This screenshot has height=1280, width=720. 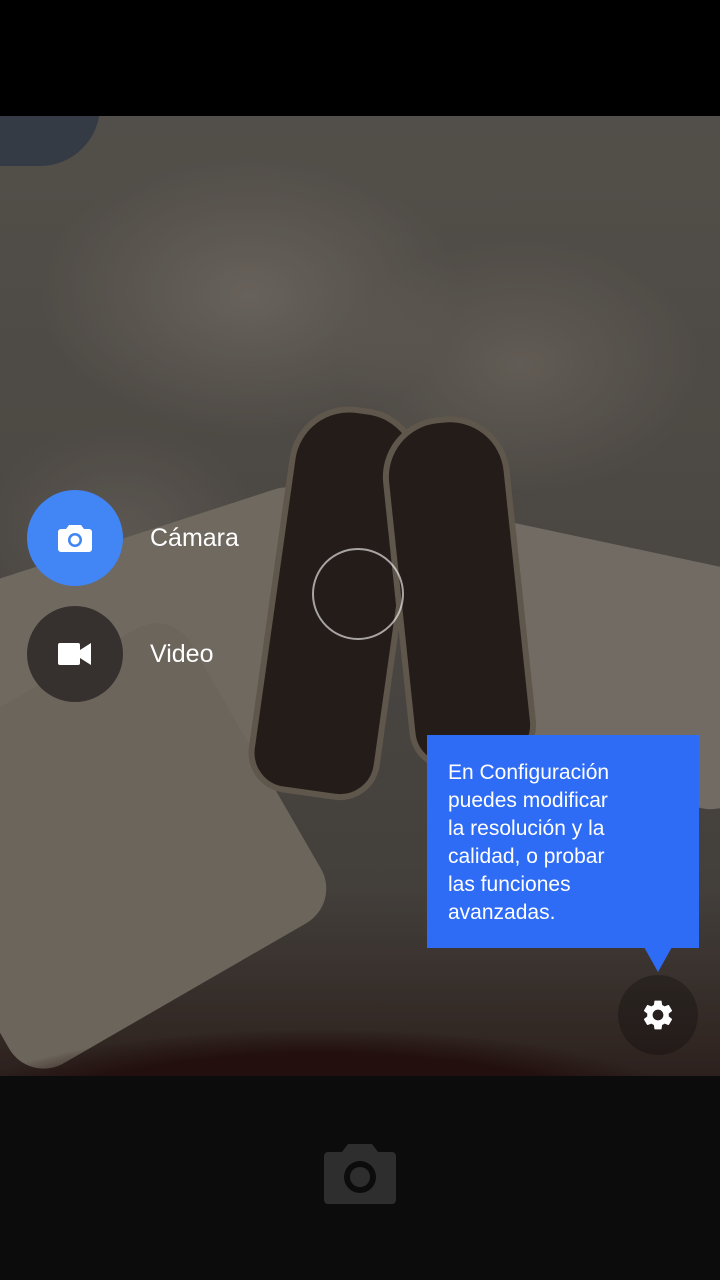 I want to click on tooltip-line: la resolución y la, so click(x=526, y=828).